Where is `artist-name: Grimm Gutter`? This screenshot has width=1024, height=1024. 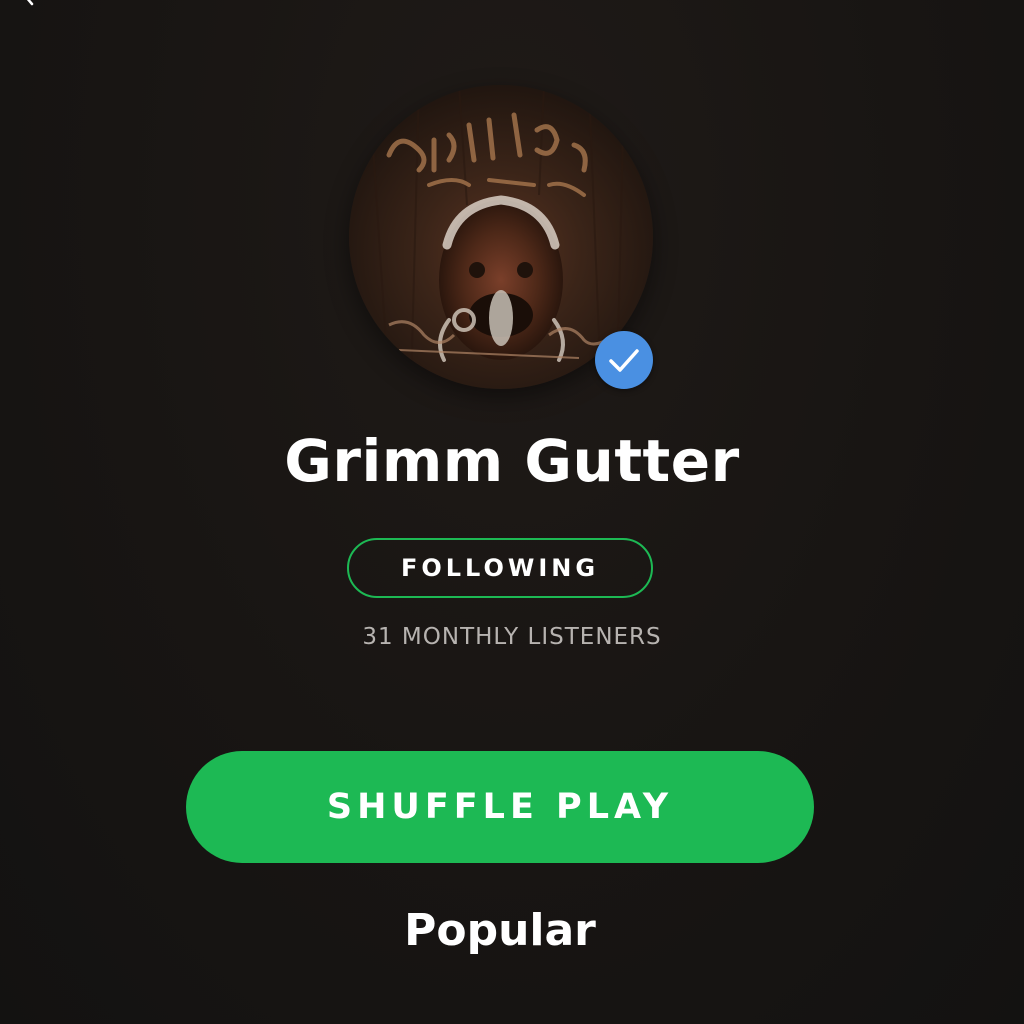
artist-name: Grimm Gutter is located at coordinates (512, 461).